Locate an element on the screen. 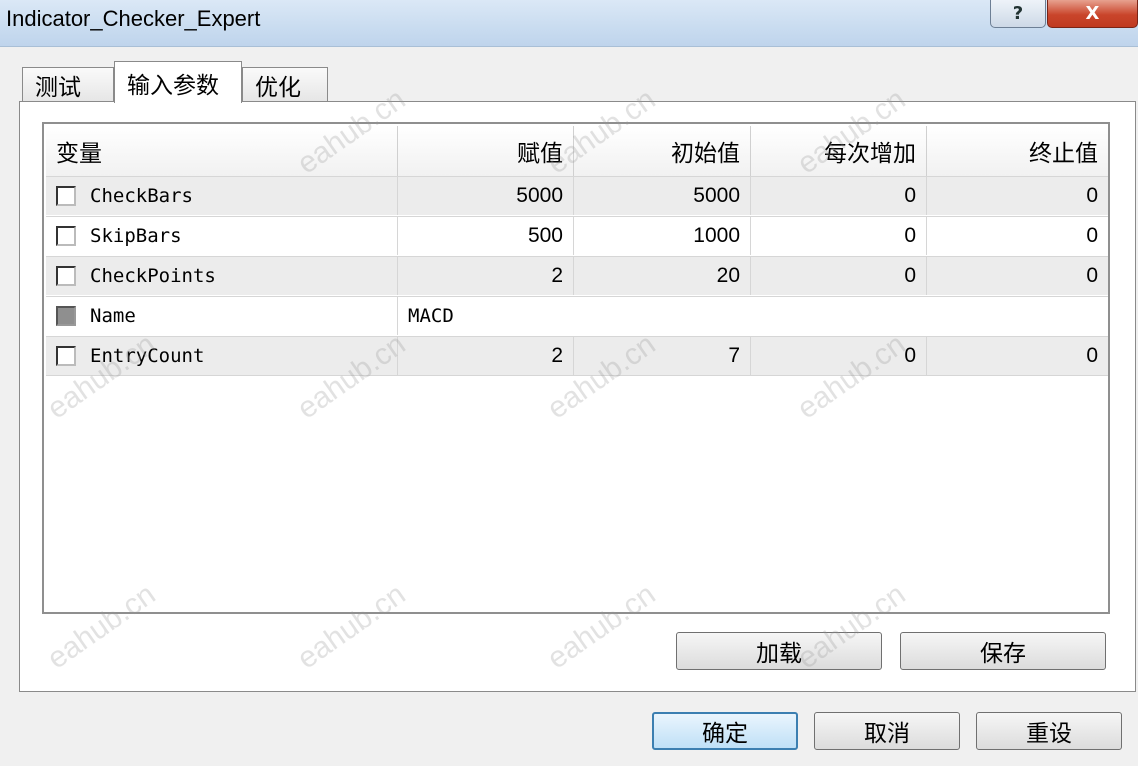 This screenshot has width=1138, height=766. help-icon: ? is located at coordinates (1018, 13).